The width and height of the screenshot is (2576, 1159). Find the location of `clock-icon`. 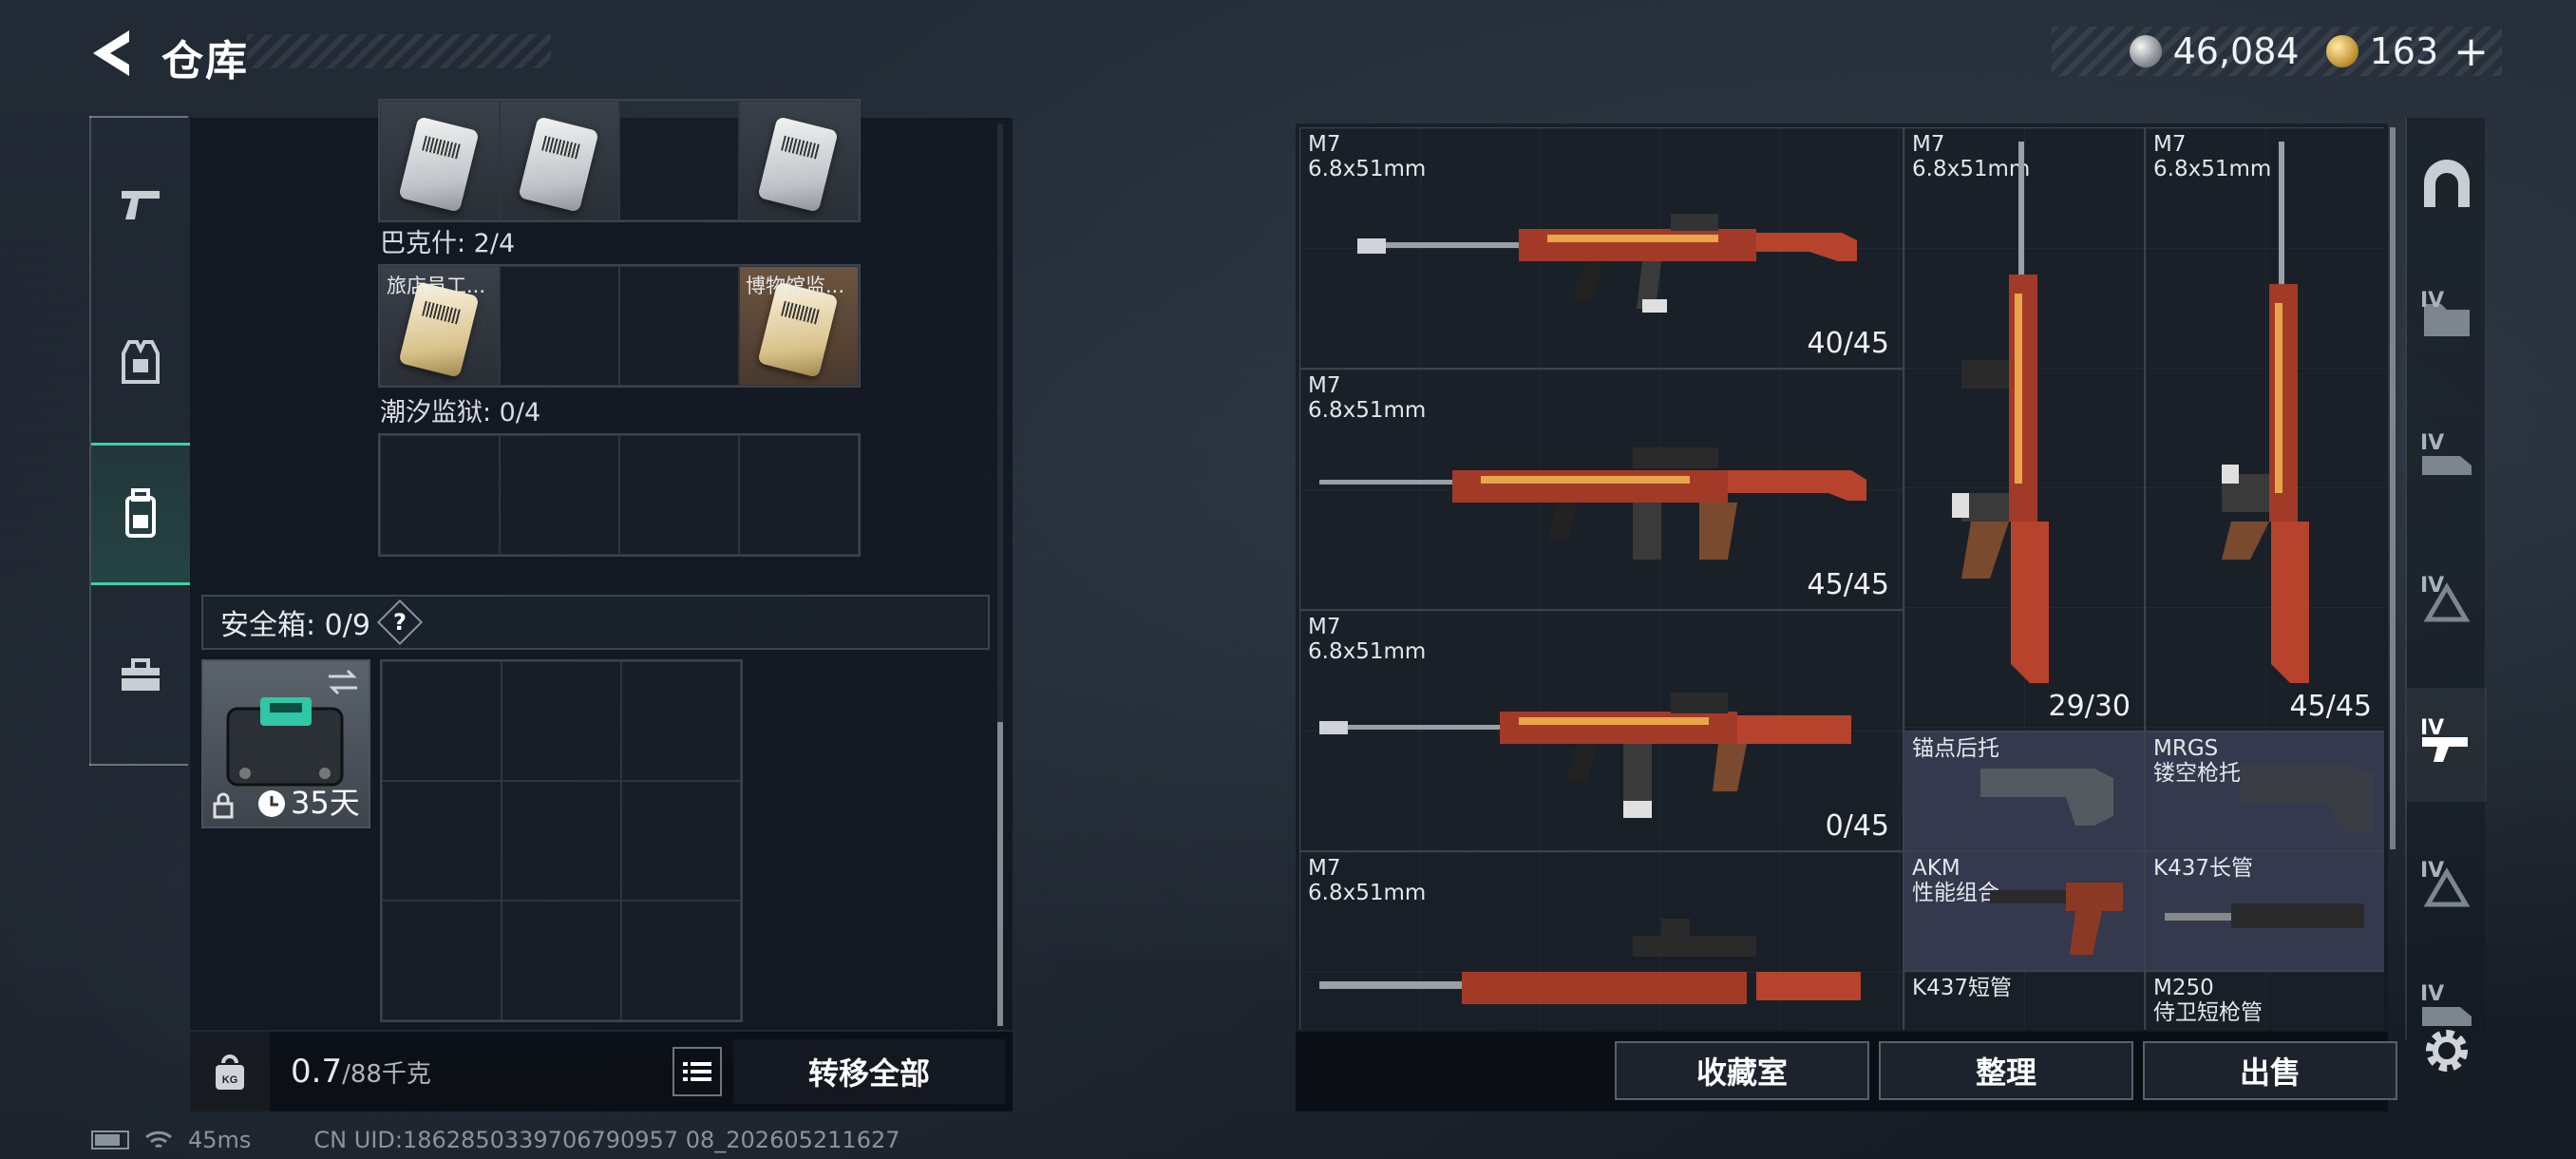

clock-icon is located at coordinates (271, 803).